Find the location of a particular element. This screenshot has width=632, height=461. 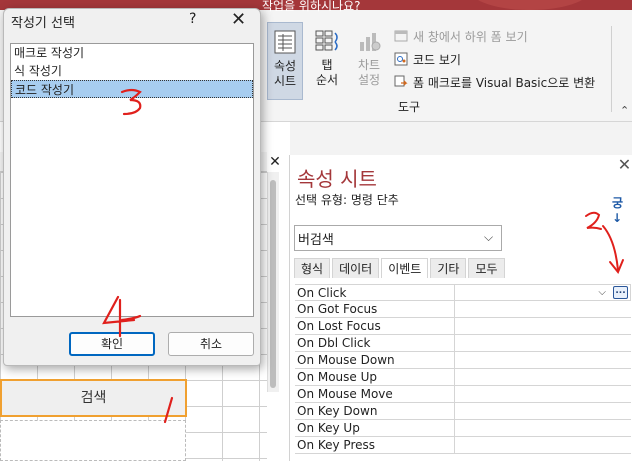

close-icon: ✕ is located at coordinates (238, 19).